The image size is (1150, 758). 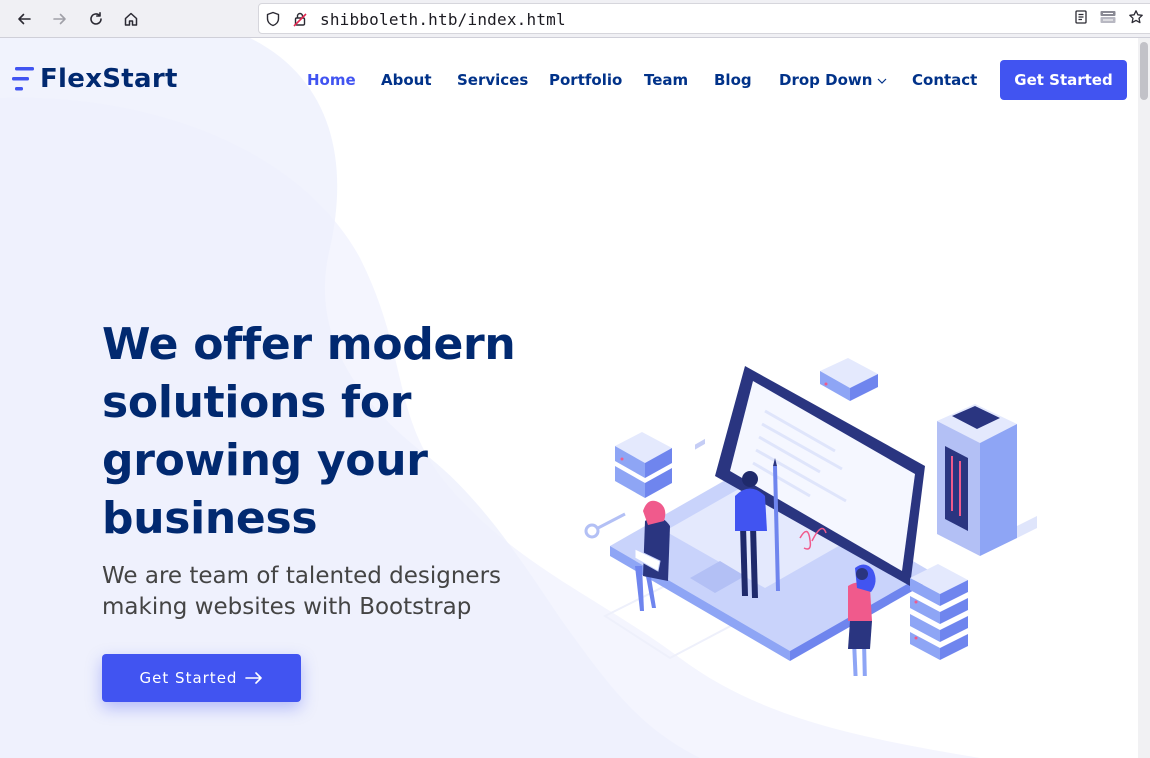 What do you see at coordinates (585, 80) in the screenshot?
I see `nav-portfolio: Portfolio` at bounding box center [585, 80].